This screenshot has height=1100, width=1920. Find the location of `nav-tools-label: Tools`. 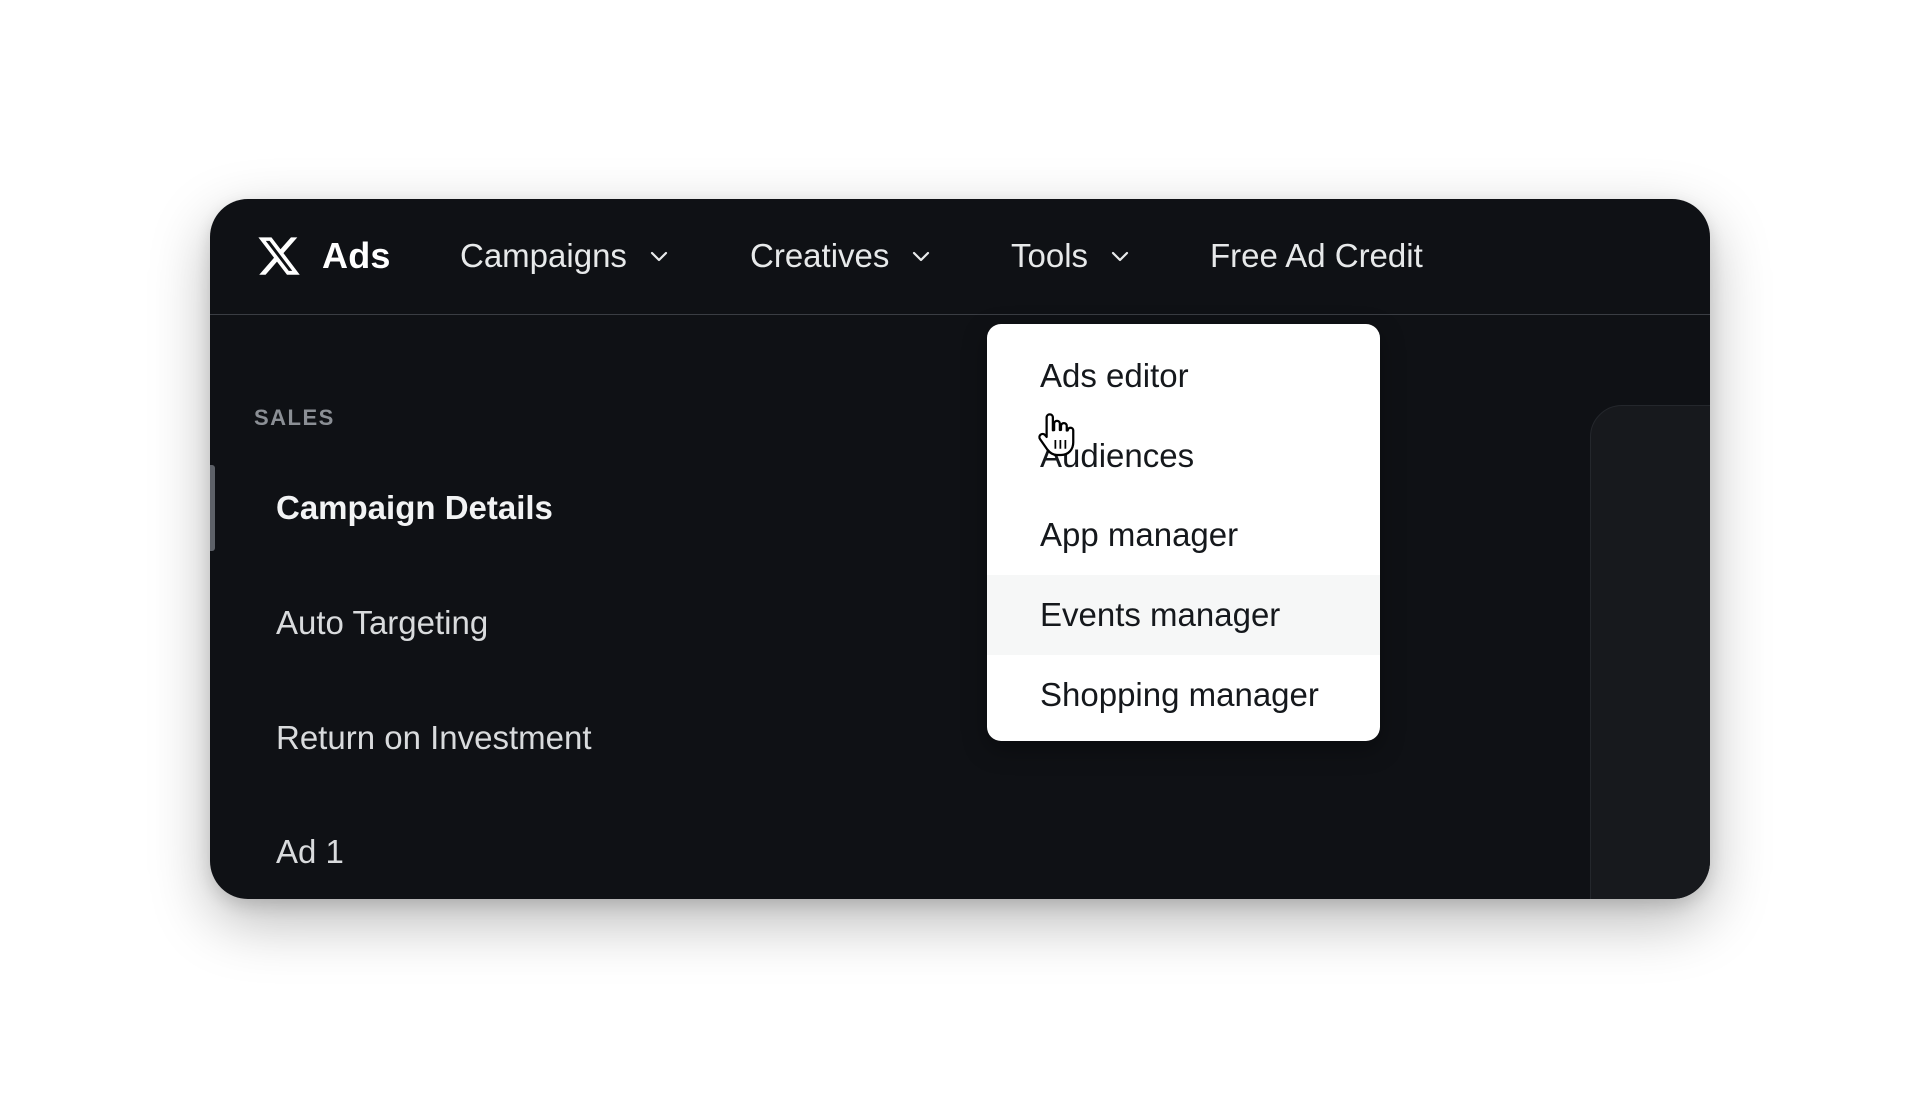

nav-tools-label: Tools is located at coordinates (1050, 255).